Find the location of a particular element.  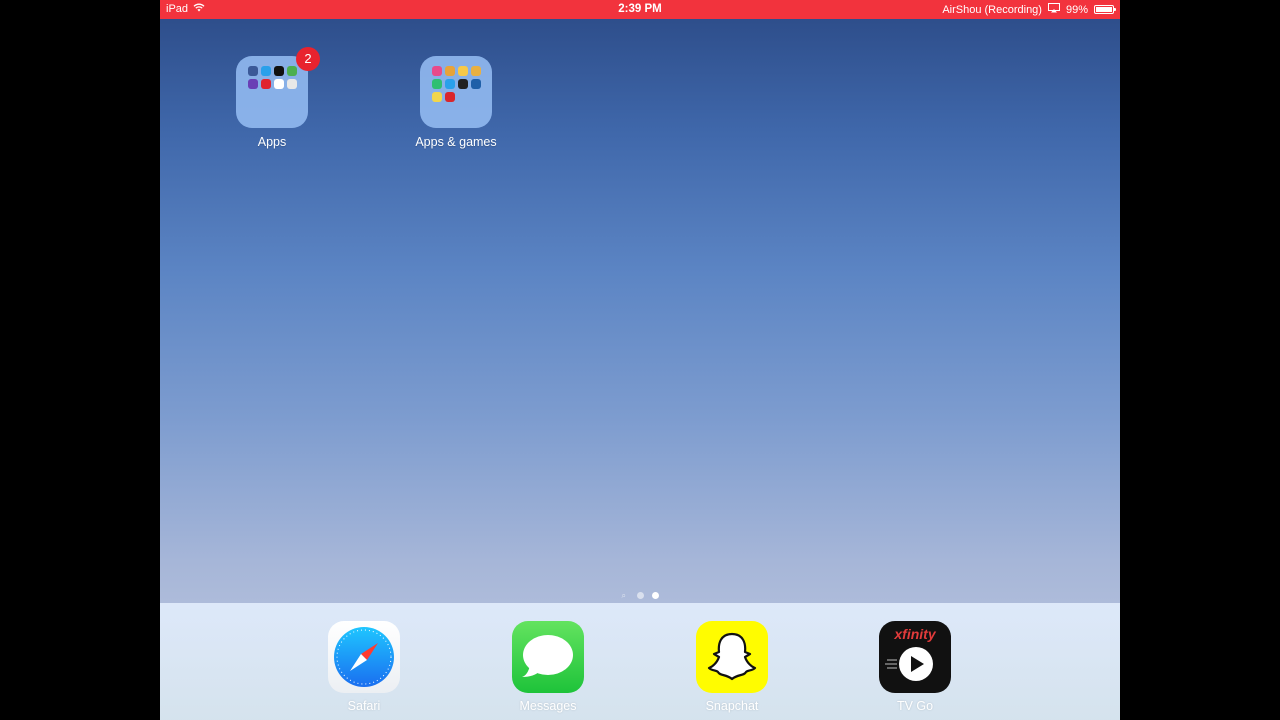

dock-app-tv-go: xfinity TV Go is located at coordinates (915, 667).